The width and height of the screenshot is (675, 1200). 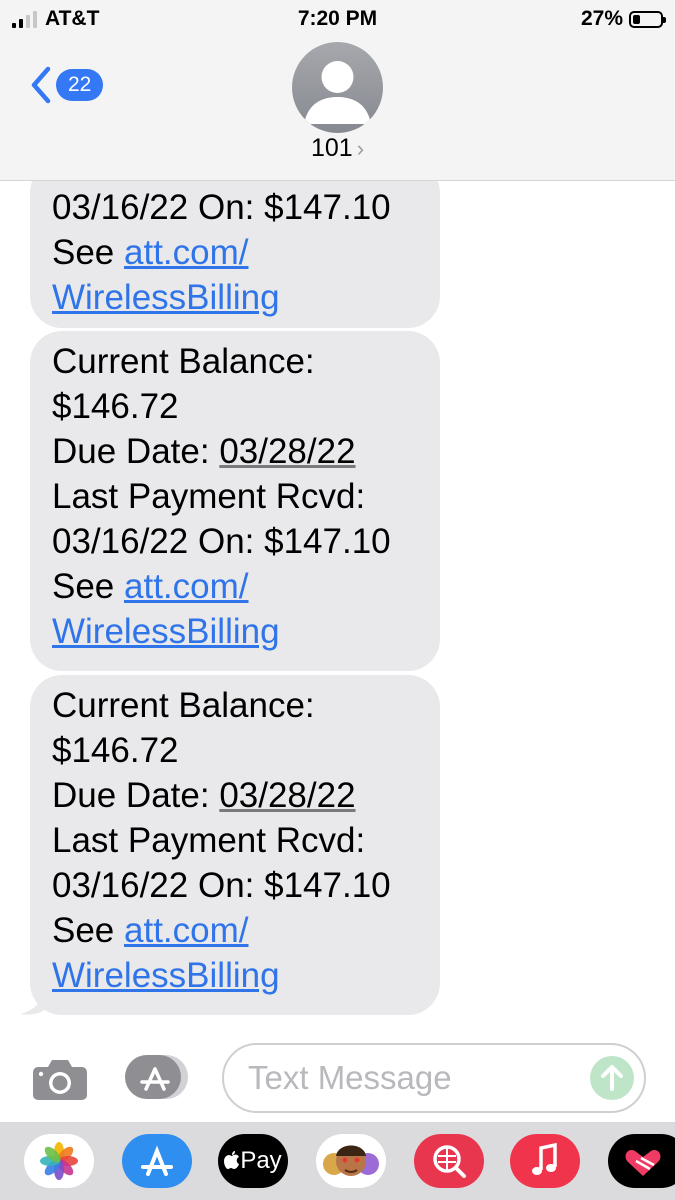 I want to click on battery-icon, so click(x=647, y=19).